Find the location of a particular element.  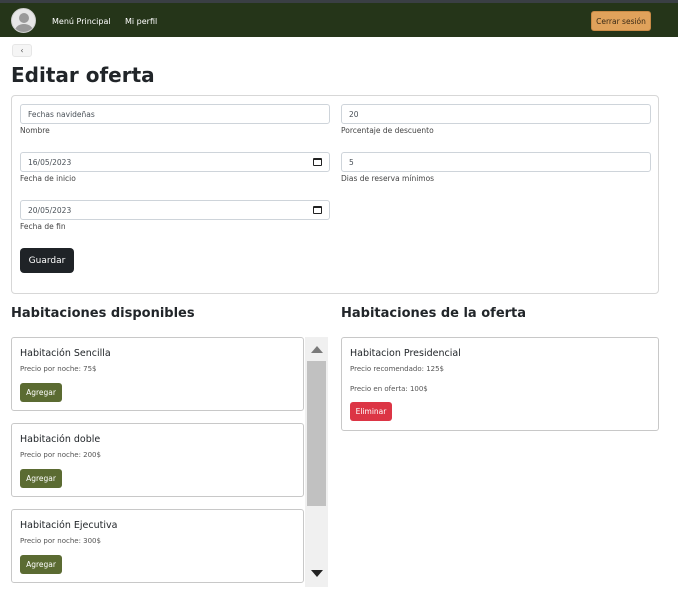

nav-link-home: Menú Principal is located at coordinates (81, 21).